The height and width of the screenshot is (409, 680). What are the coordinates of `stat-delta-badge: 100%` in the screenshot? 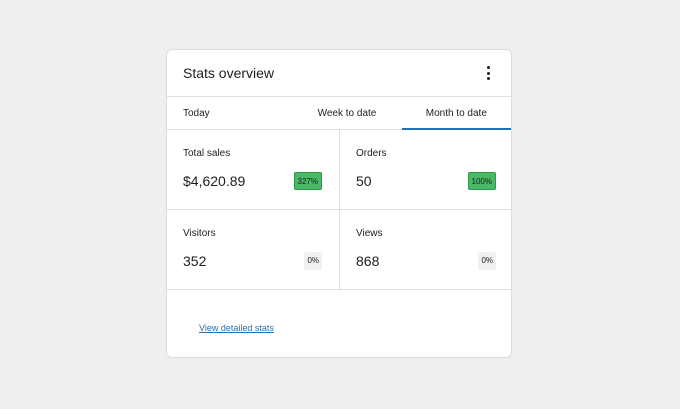 It's located at (481, 181).